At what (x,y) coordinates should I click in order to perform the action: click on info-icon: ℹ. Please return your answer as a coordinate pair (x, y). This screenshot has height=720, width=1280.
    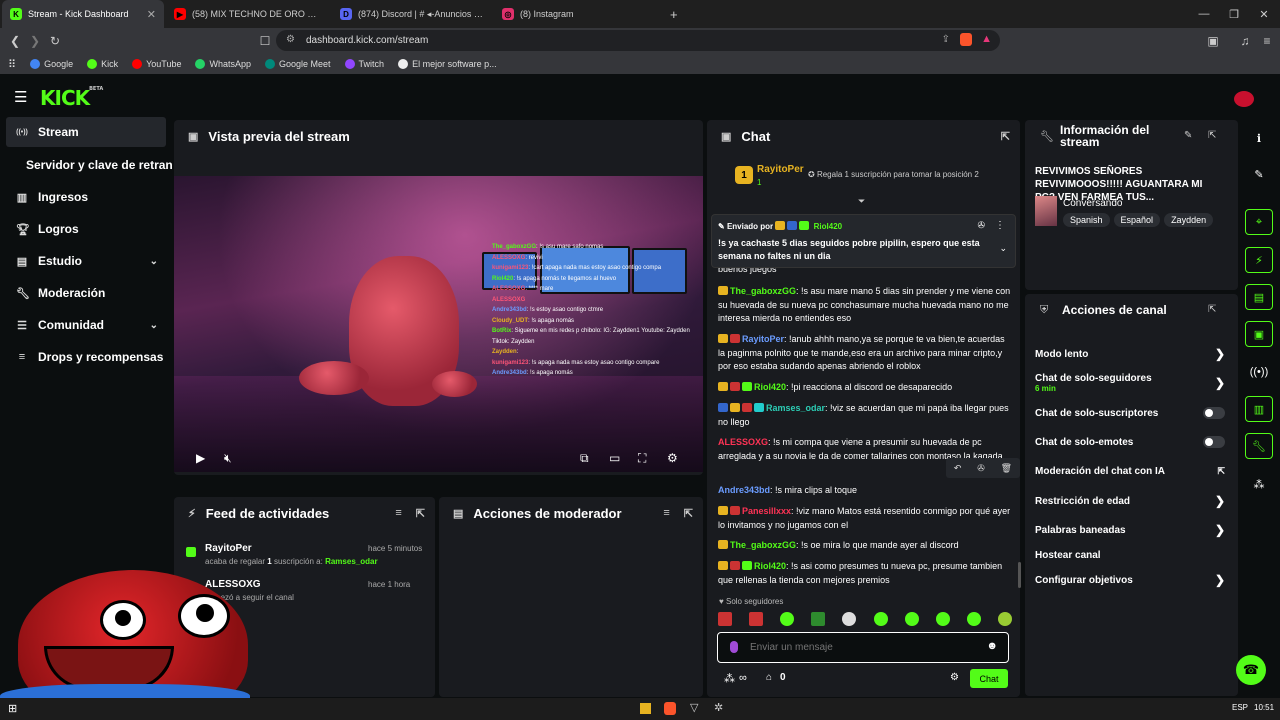
    Looking at the image, I should click on (1259, 138).